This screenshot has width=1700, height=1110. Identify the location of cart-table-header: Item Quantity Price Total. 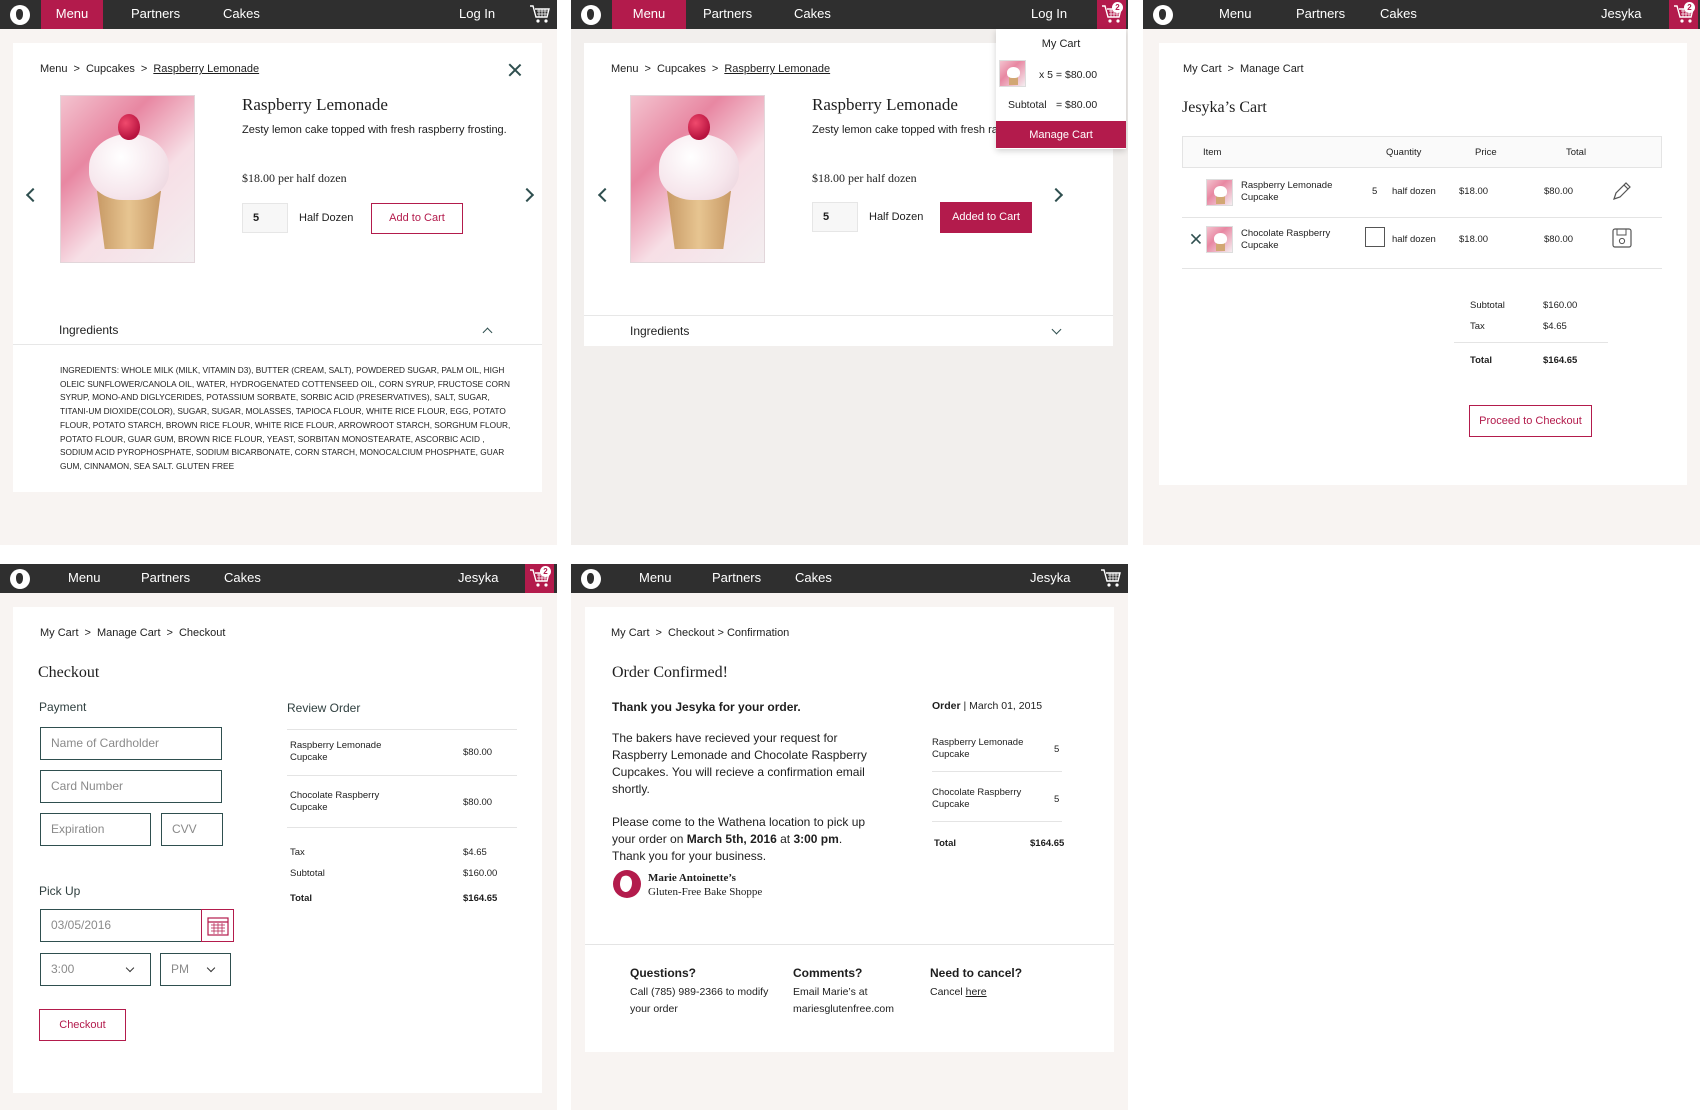
(1422, 152).